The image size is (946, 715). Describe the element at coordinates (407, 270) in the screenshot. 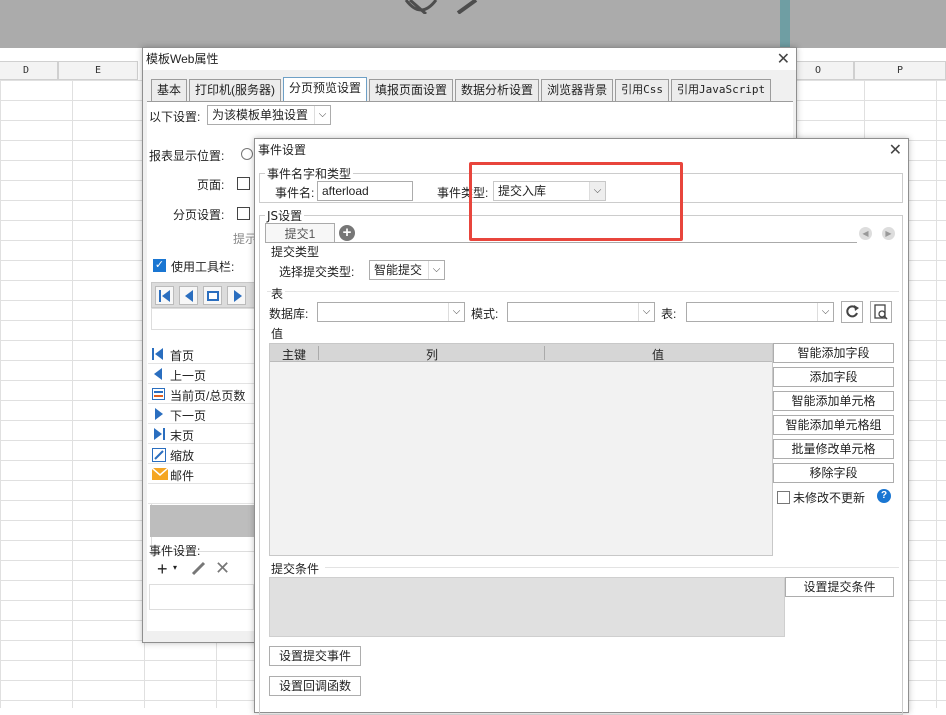

I see `submit-type-select: 智能提交 ⌵` at that location.